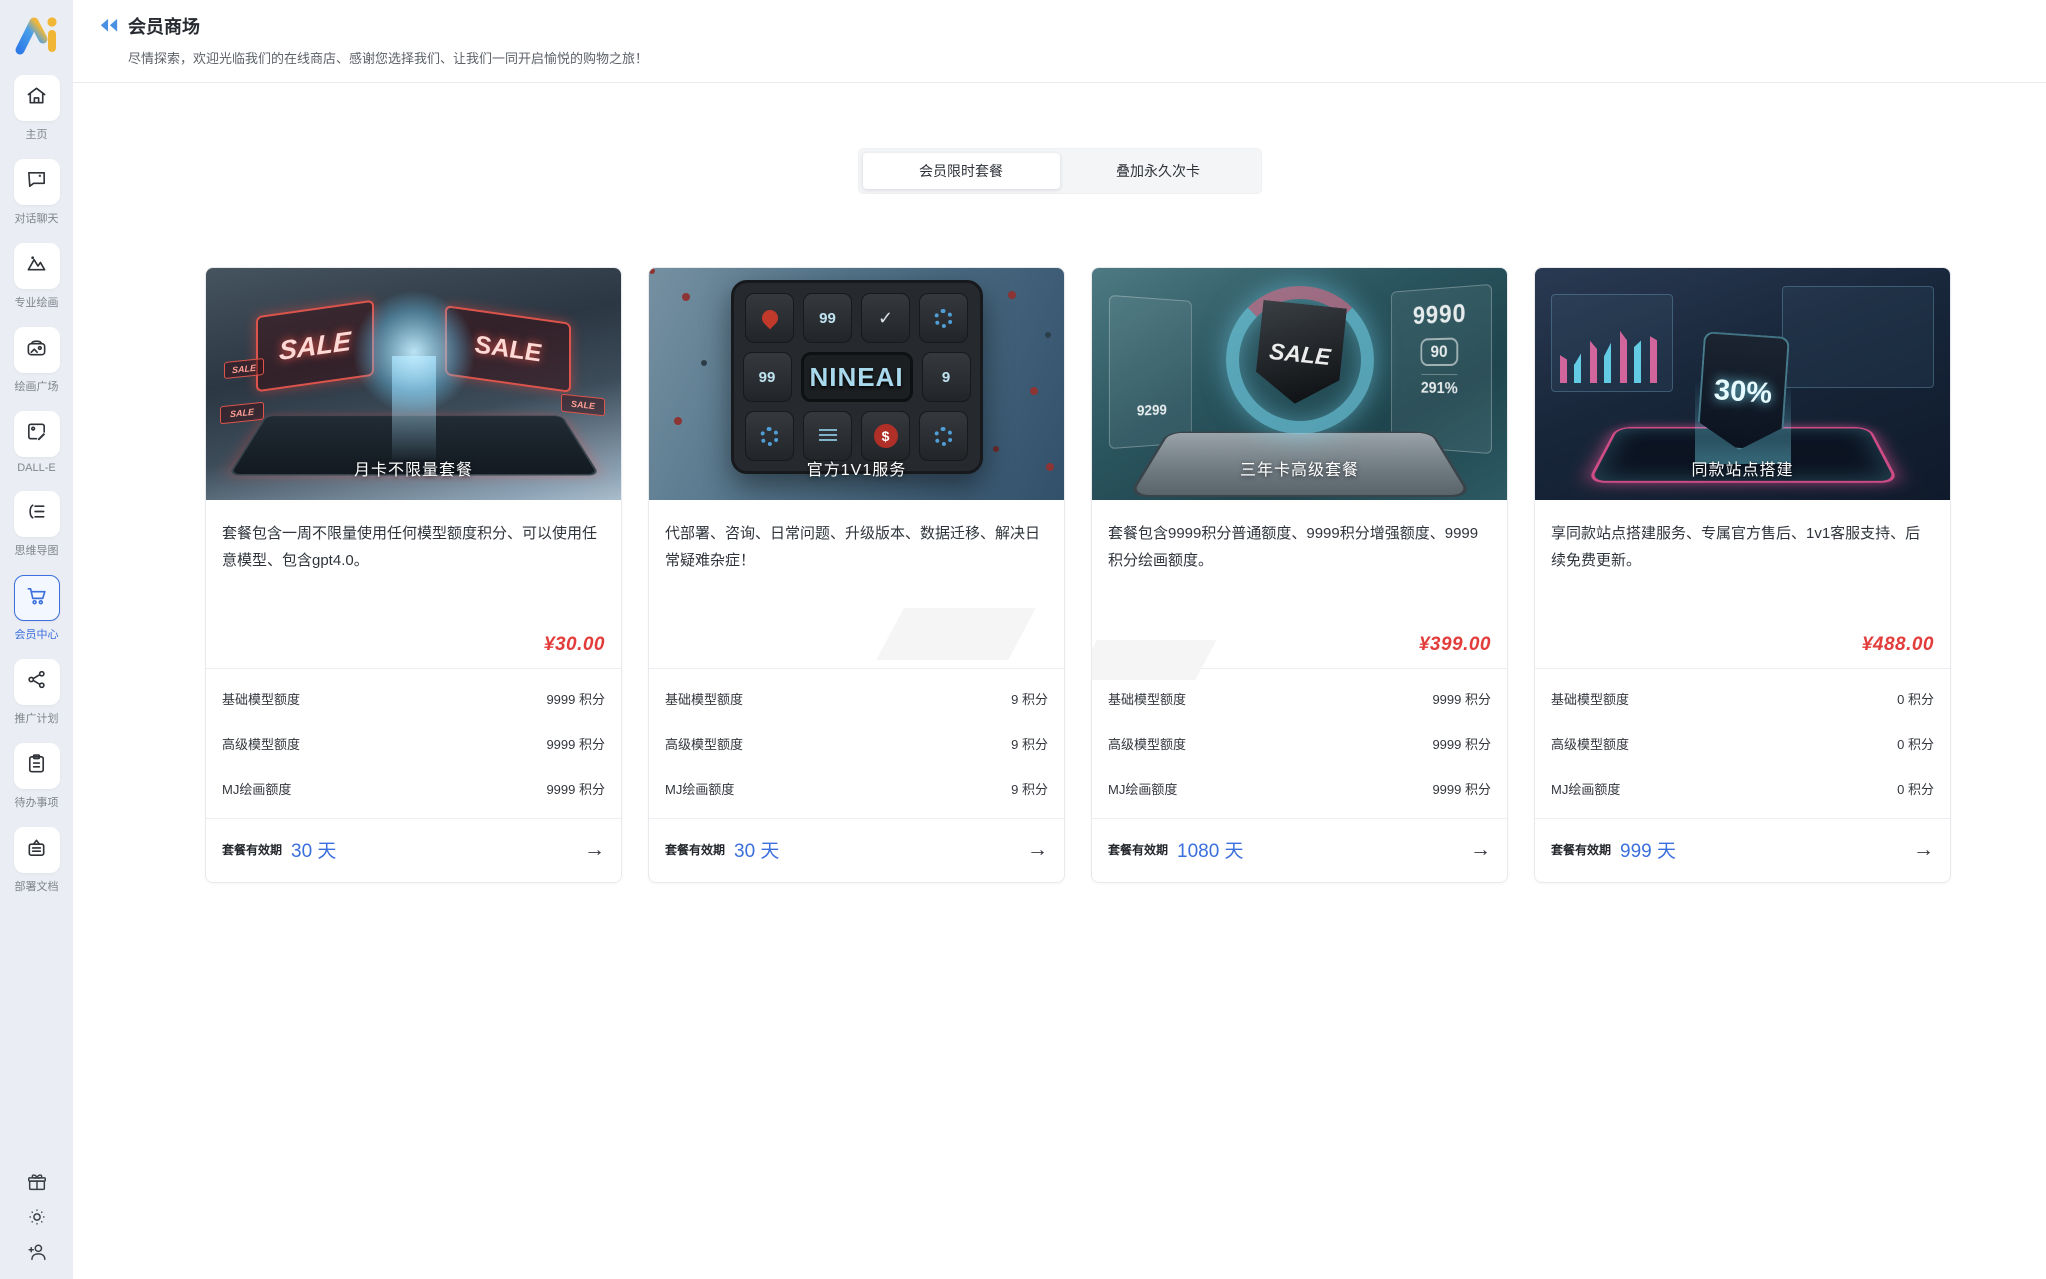  I want to click on sidebar-footer, so click(37, 1225).